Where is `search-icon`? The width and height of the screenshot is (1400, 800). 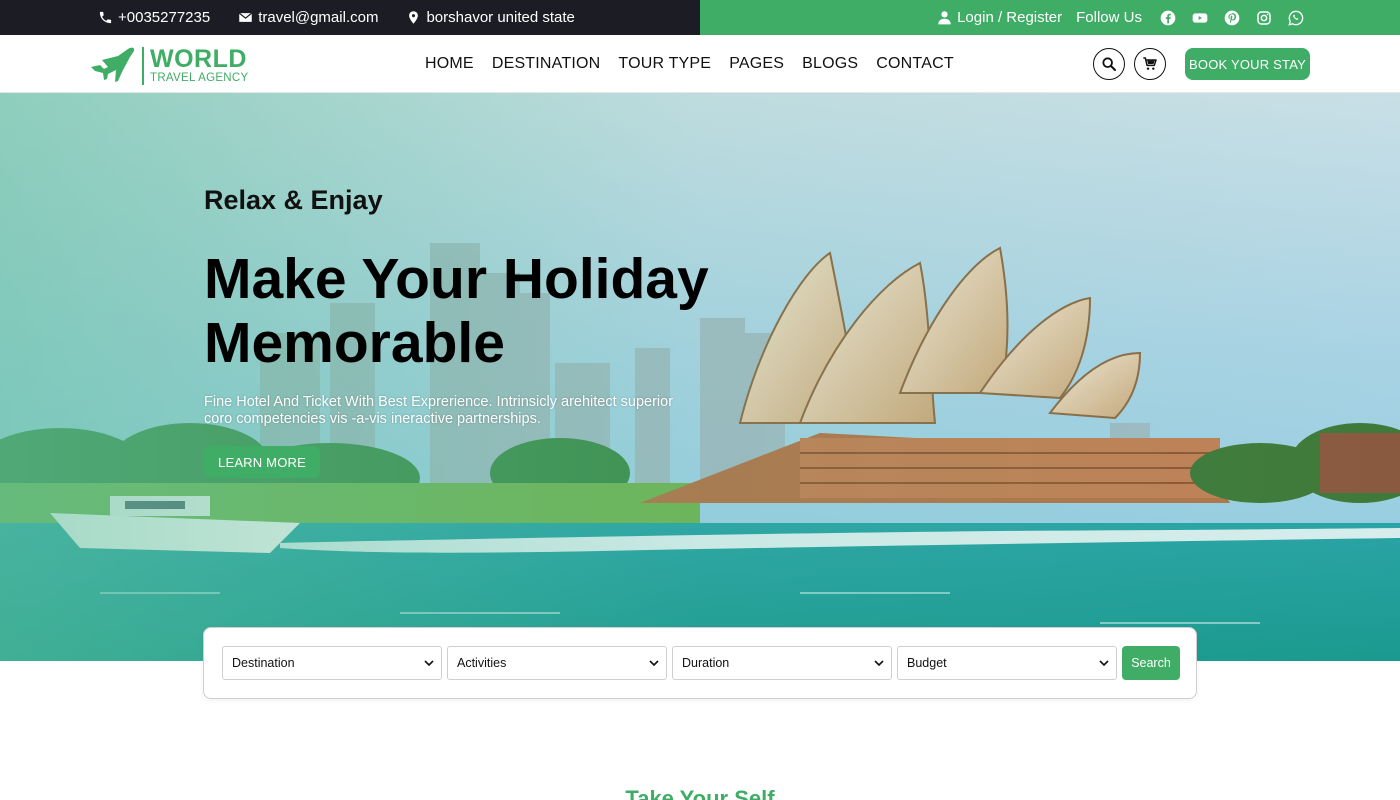
search-icon is located at coordinates (1109, 64).